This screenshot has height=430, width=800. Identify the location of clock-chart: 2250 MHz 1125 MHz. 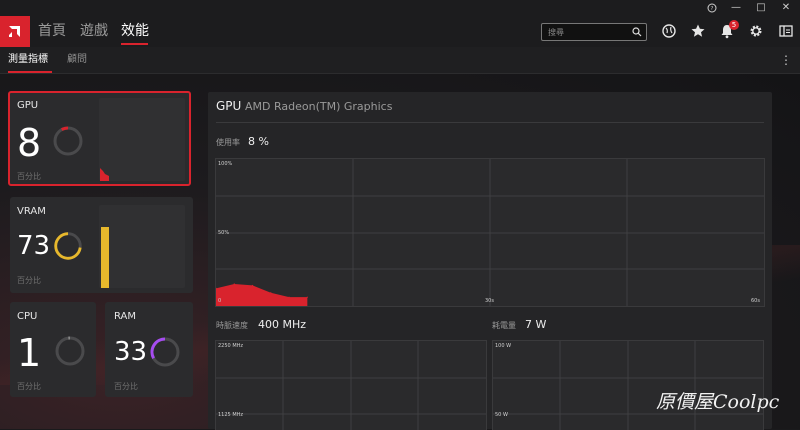
(351, 385).